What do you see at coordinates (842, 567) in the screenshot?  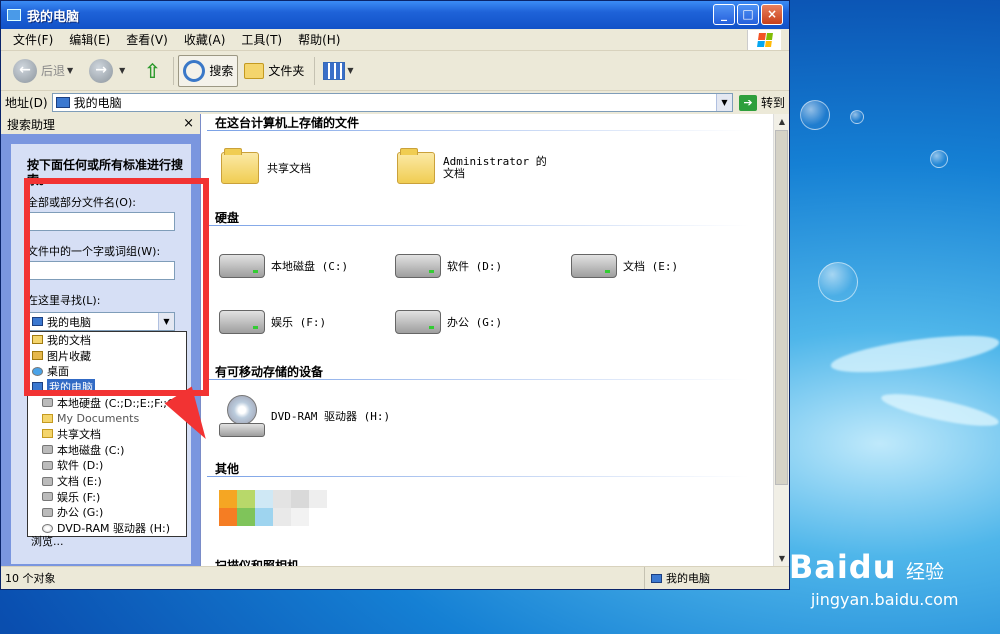 I see `watermark-logo: Baidu` at bounding box center [842, 567].